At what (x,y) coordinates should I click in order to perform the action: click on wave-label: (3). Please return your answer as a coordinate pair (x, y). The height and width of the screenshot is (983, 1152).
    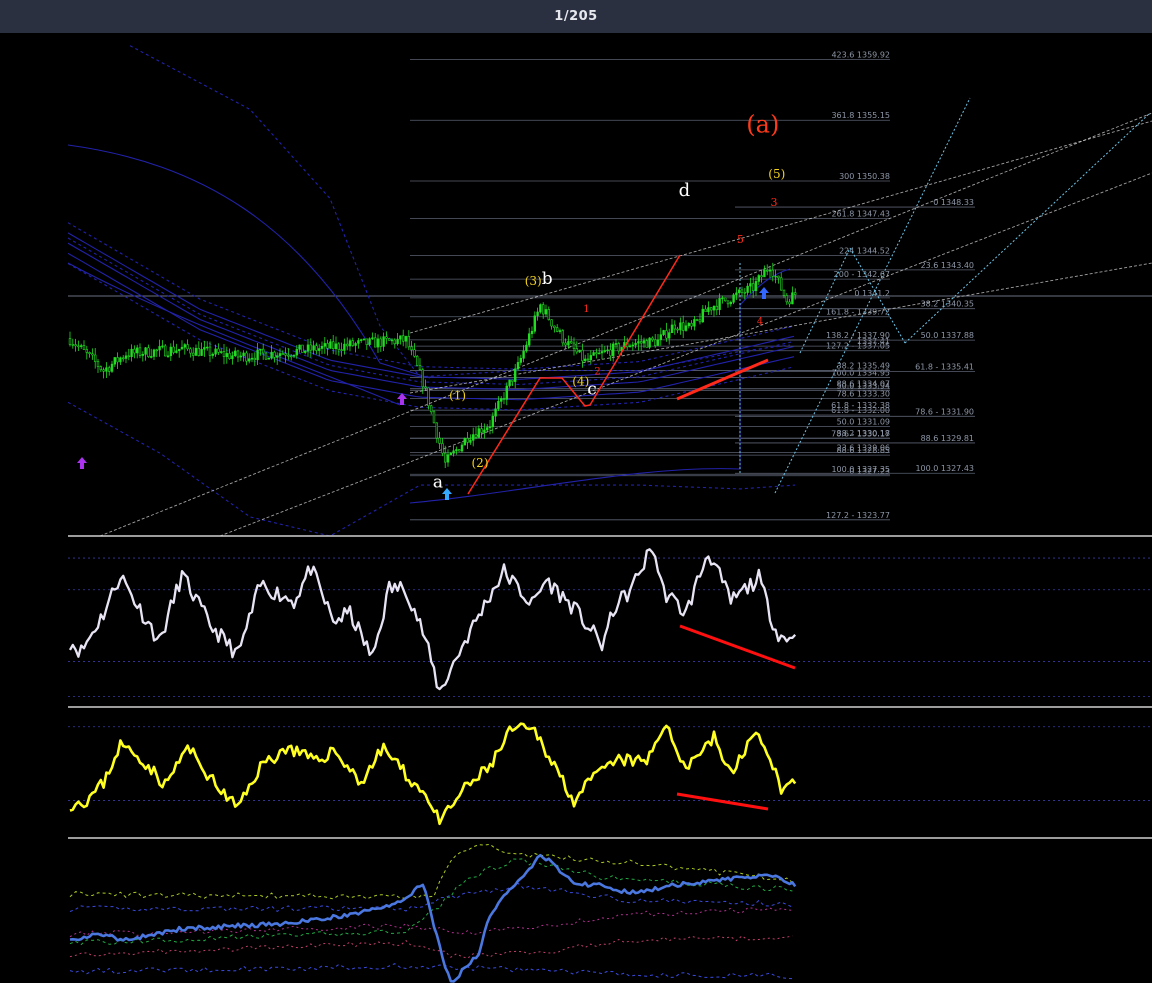
    Looking at the image, I should click on (533, 281).